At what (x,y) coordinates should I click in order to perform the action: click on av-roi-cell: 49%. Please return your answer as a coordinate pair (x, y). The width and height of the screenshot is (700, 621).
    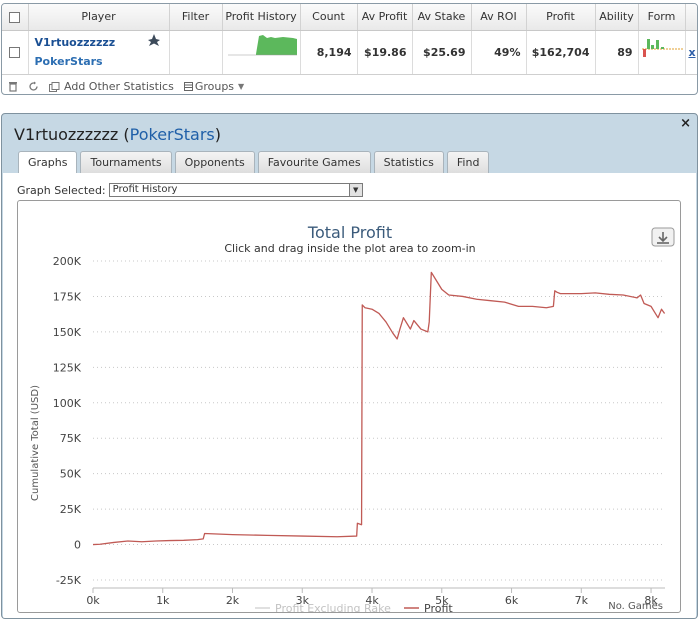
    Looking at the image, I should click on (499, 52).